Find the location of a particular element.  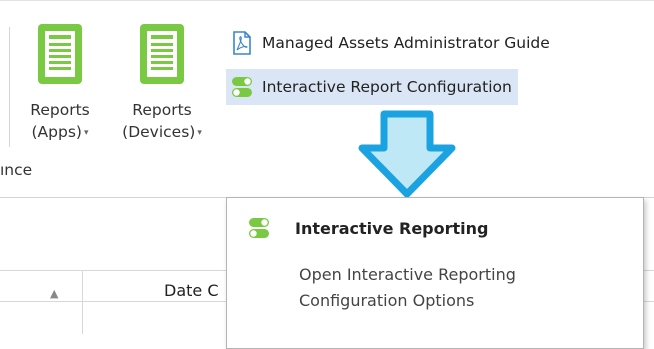

reports-apps-button: Reports (Apps) ▾ is located at coordinates (60, 89).